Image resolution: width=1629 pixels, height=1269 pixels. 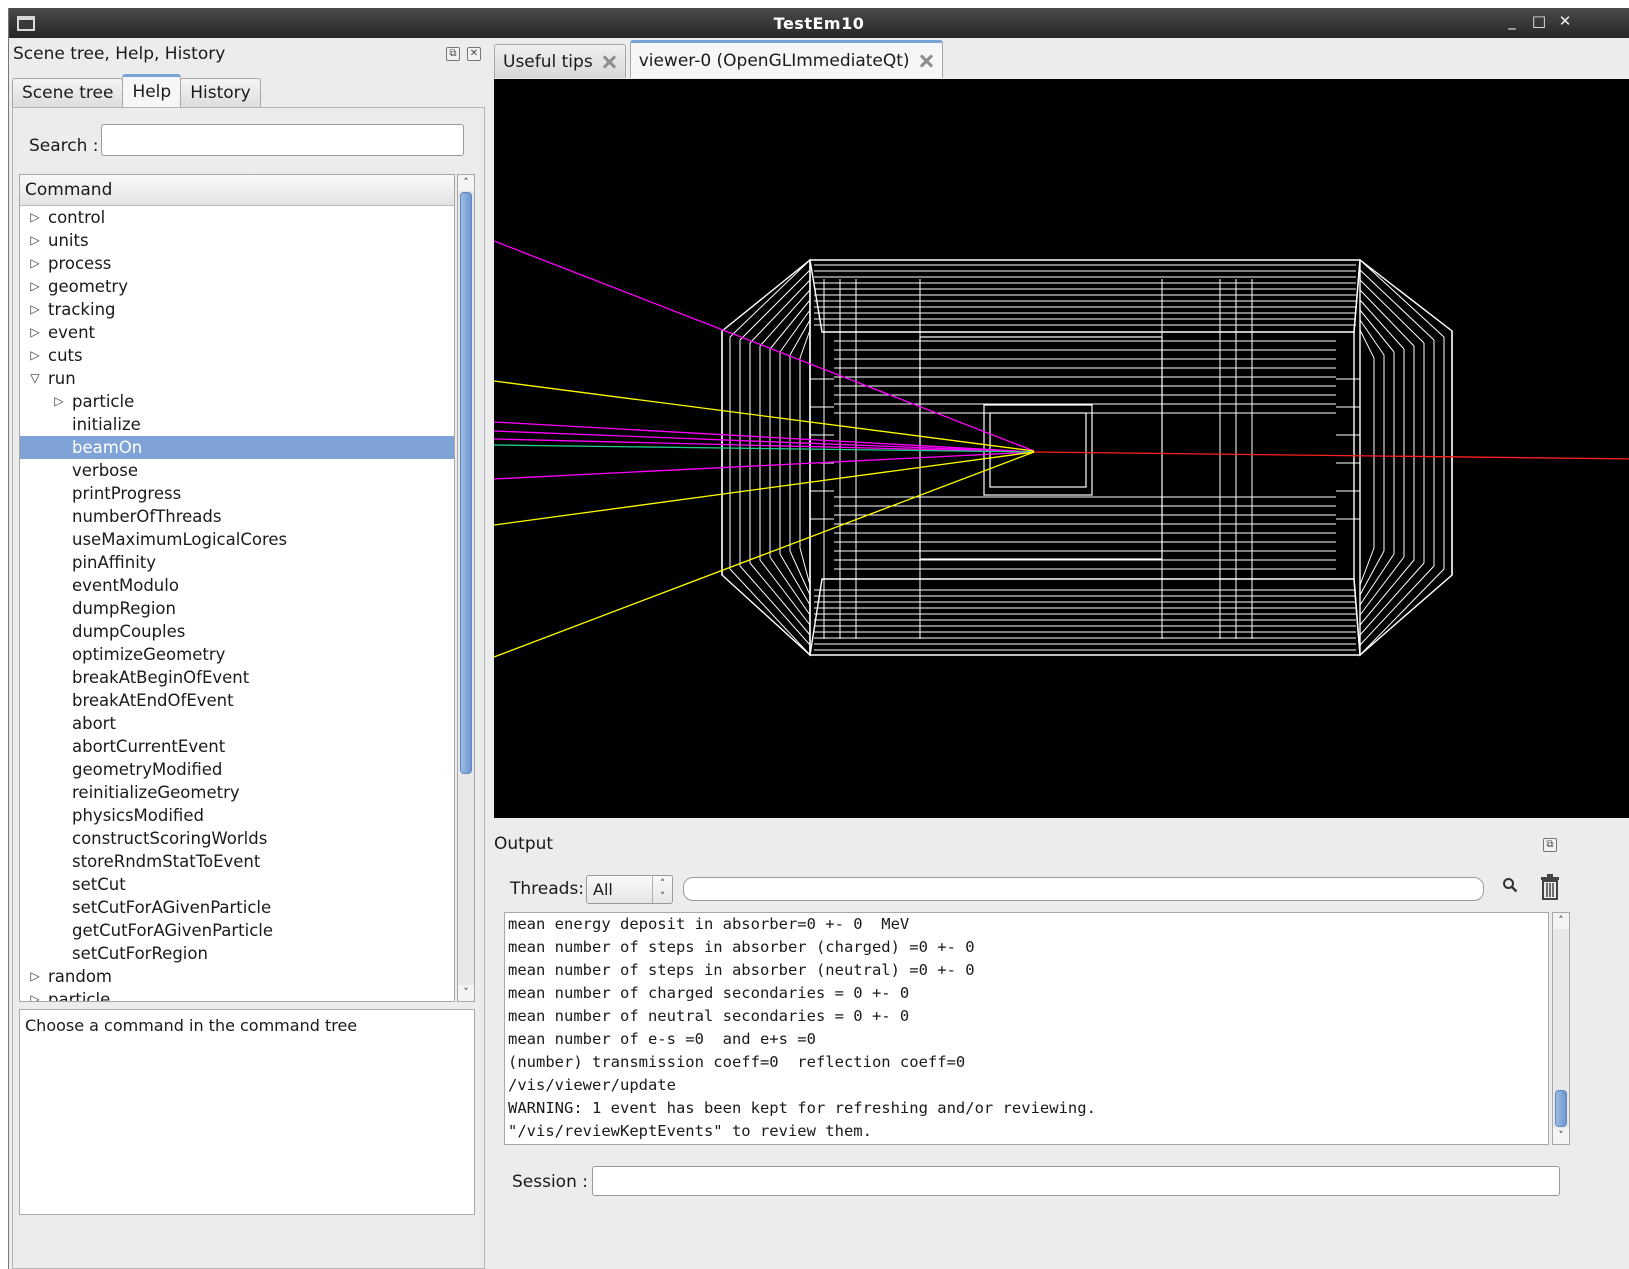 I want to click on tree-item: getCutForAGivenParticle, so click(x=237, y=930).